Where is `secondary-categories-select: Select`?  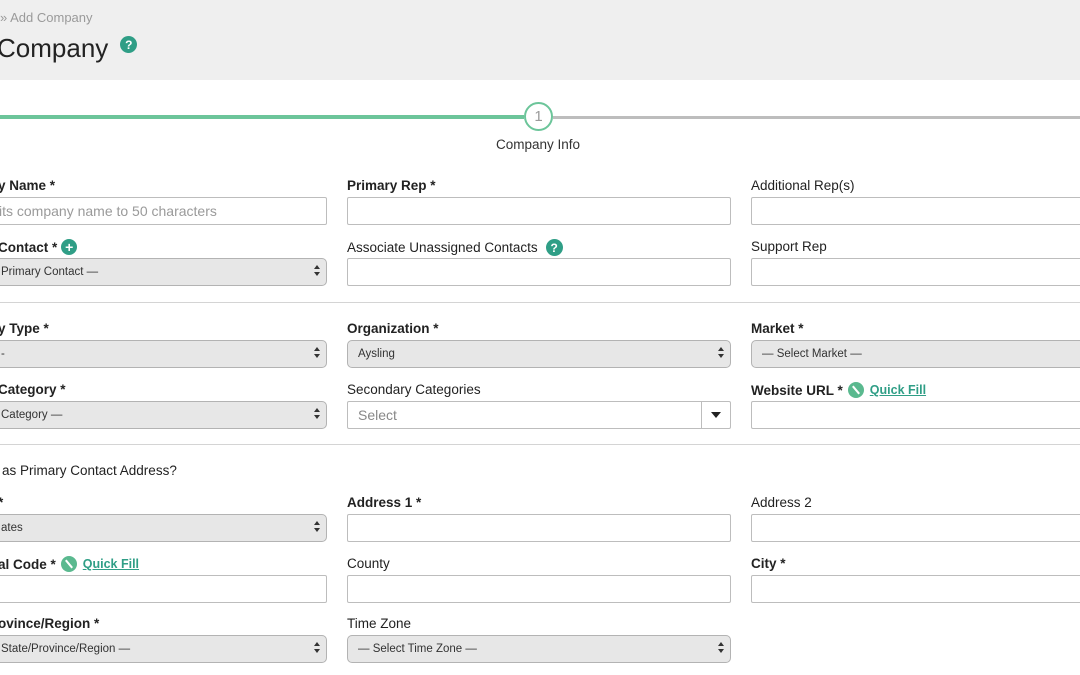
secondary-categories-select: Select is located at coordinates (539, 415).